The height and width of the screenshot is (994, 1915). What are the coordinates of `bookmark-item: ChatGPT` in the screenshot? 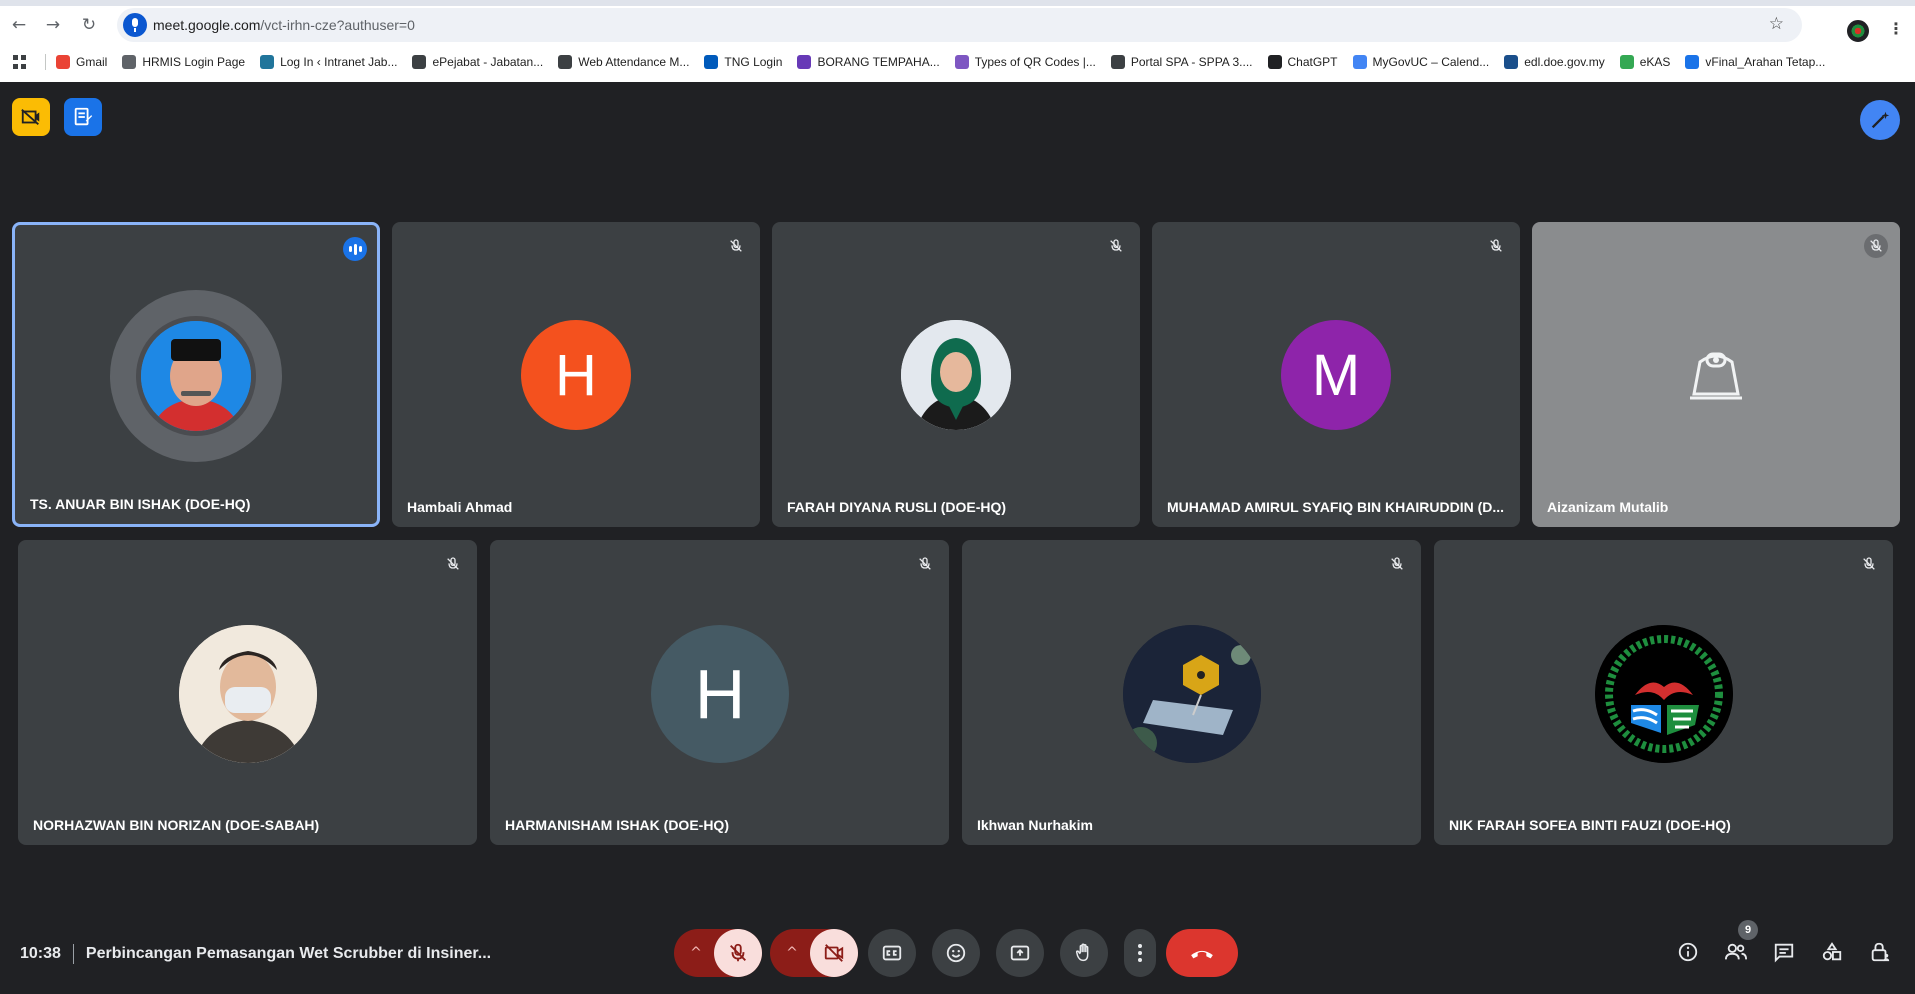 It's located at (1302, 62).